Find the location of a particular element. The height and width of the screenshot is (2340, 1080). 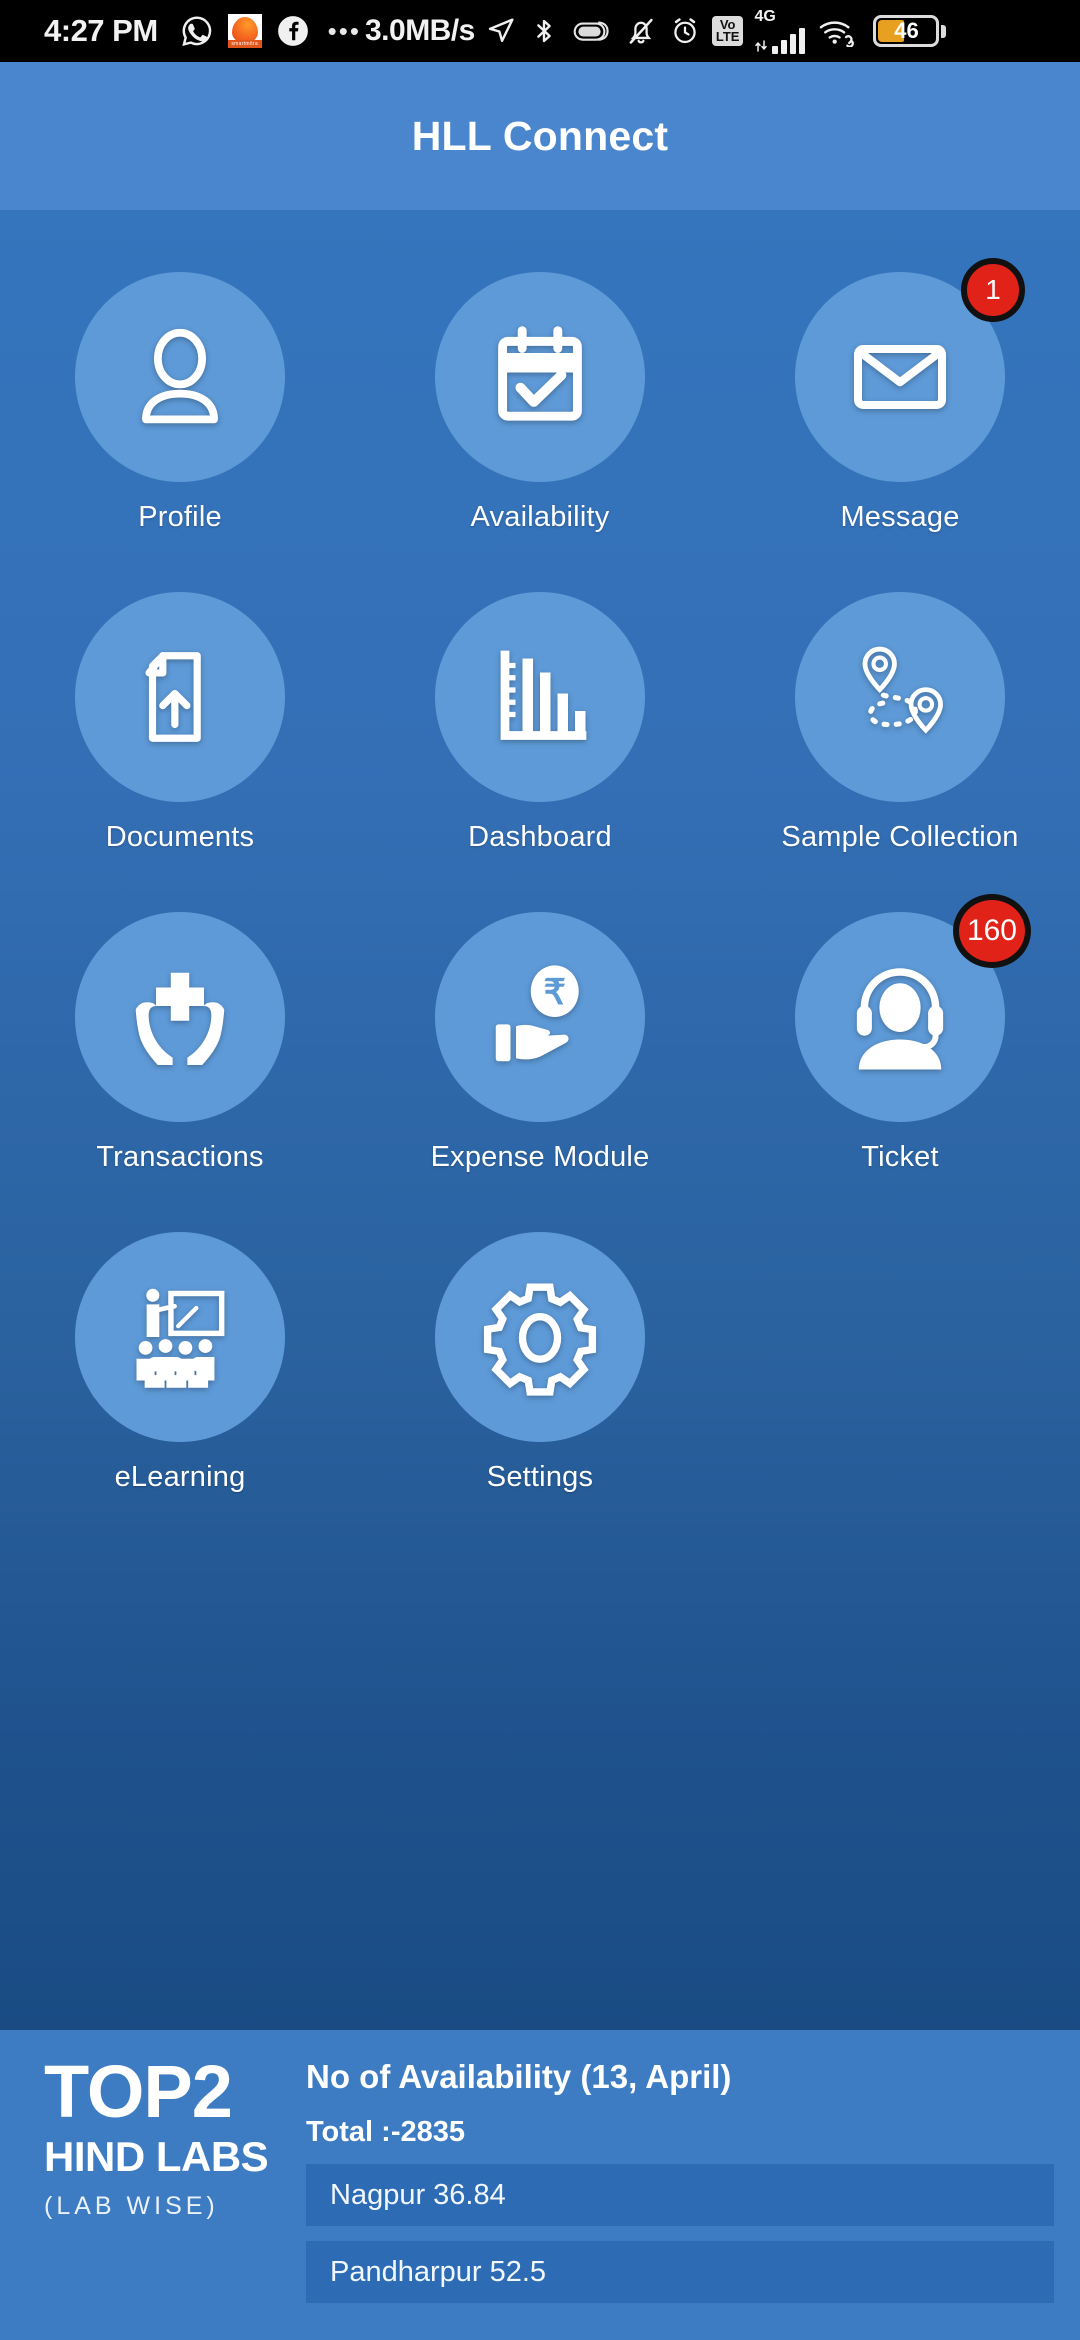

tile-icon-circle: ₹ is located at coordinates (540, 1017).